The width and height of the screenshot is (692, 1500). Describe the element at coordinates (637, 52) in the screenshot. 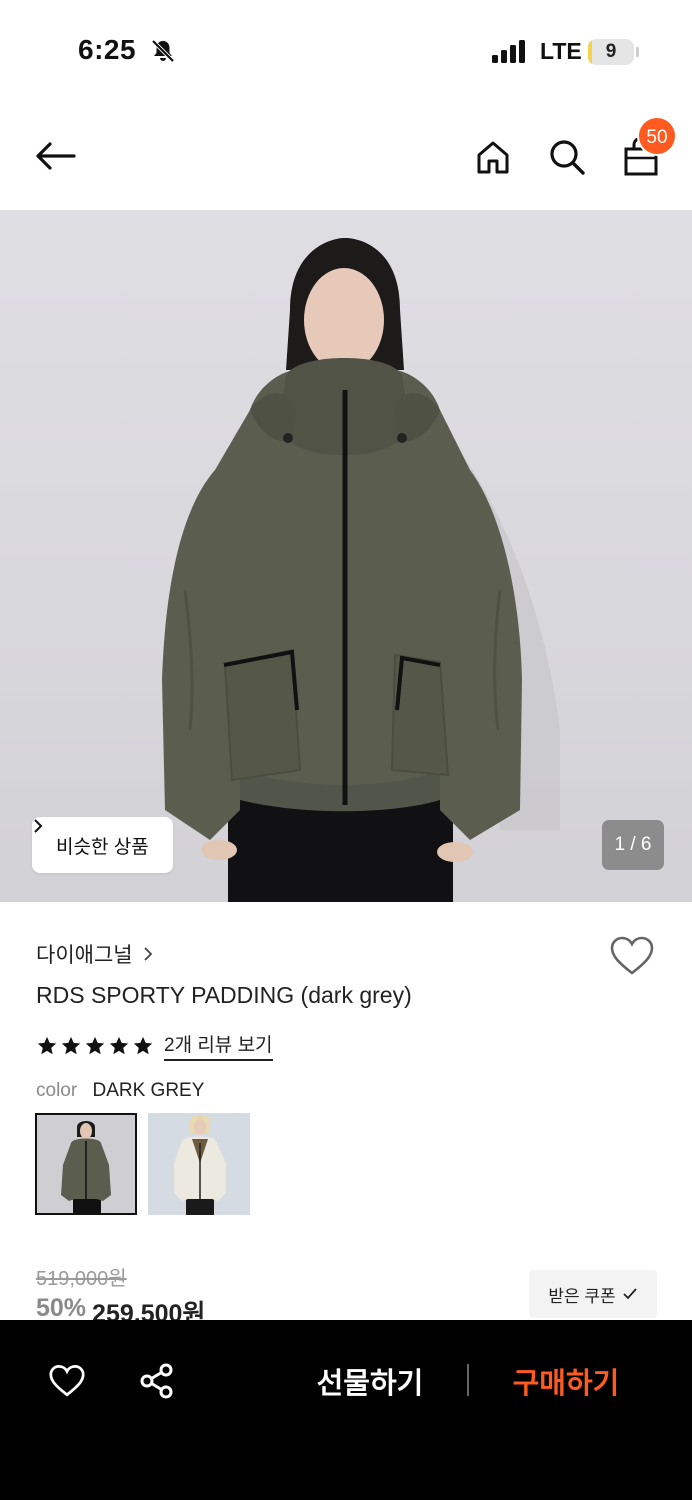

I see `battery-tip` at that location.